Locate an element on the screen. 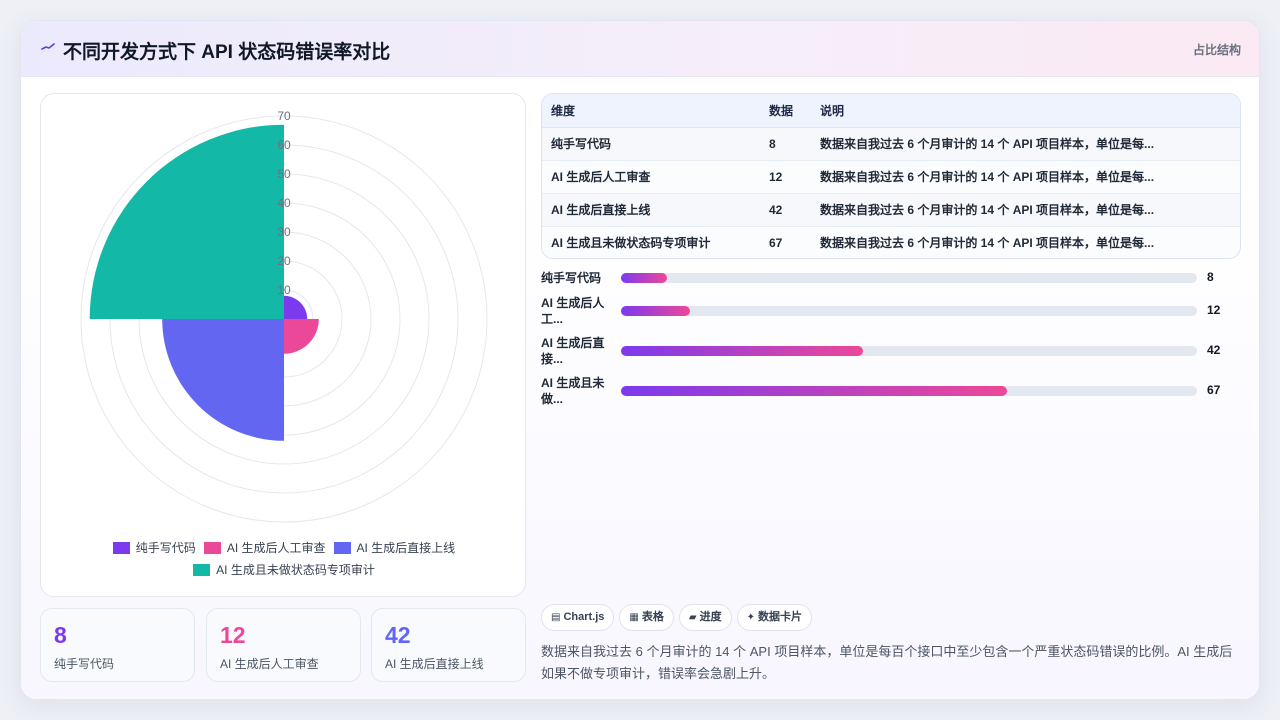 The image size is (1280, 720). legend-row: 纯手写代码 AI 生成后人工审查 AI 生成后直接上线 is located at coordinates (284, 548).